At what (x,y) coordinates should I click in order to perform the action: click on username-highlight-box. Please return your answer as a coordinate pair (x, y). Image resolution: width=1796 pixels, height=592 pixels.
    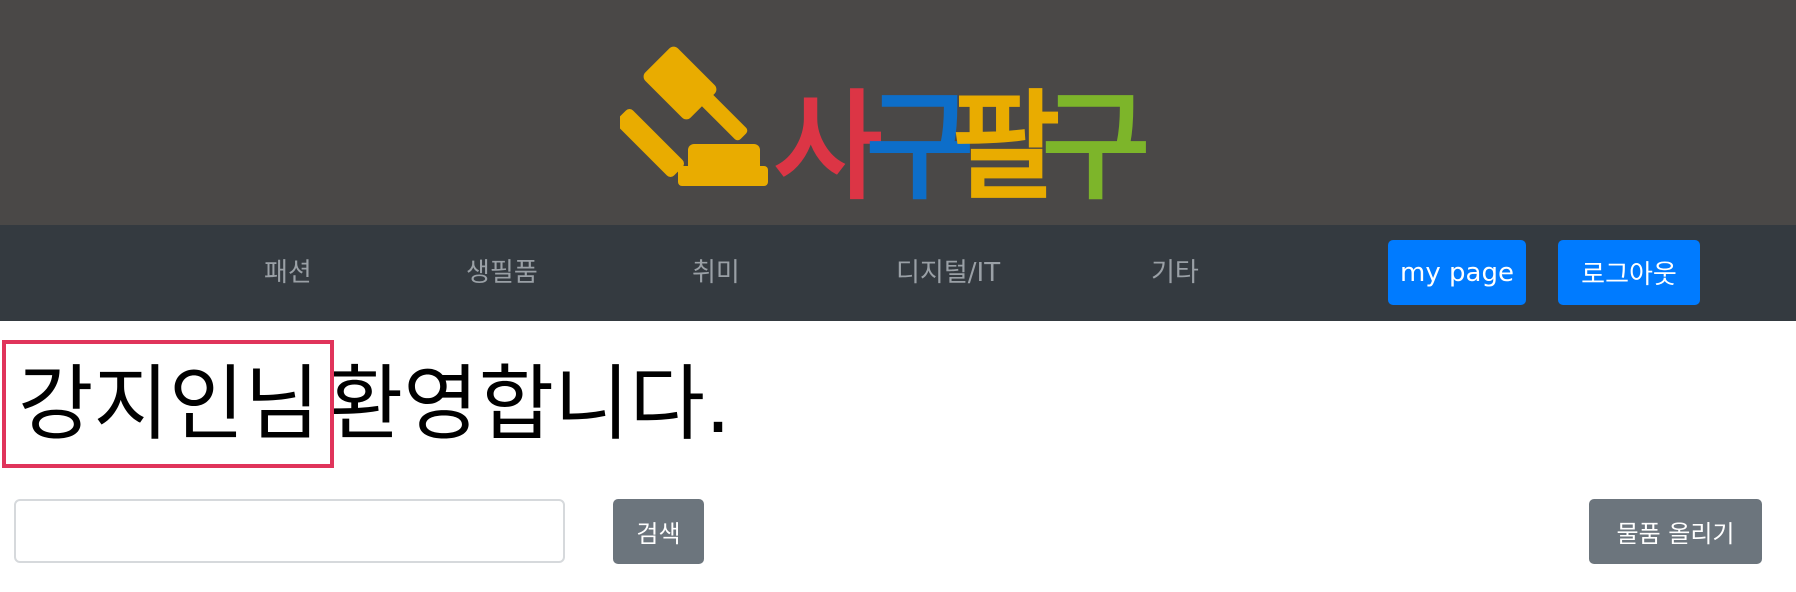
    Looking at the image, I should click on (168, 404).